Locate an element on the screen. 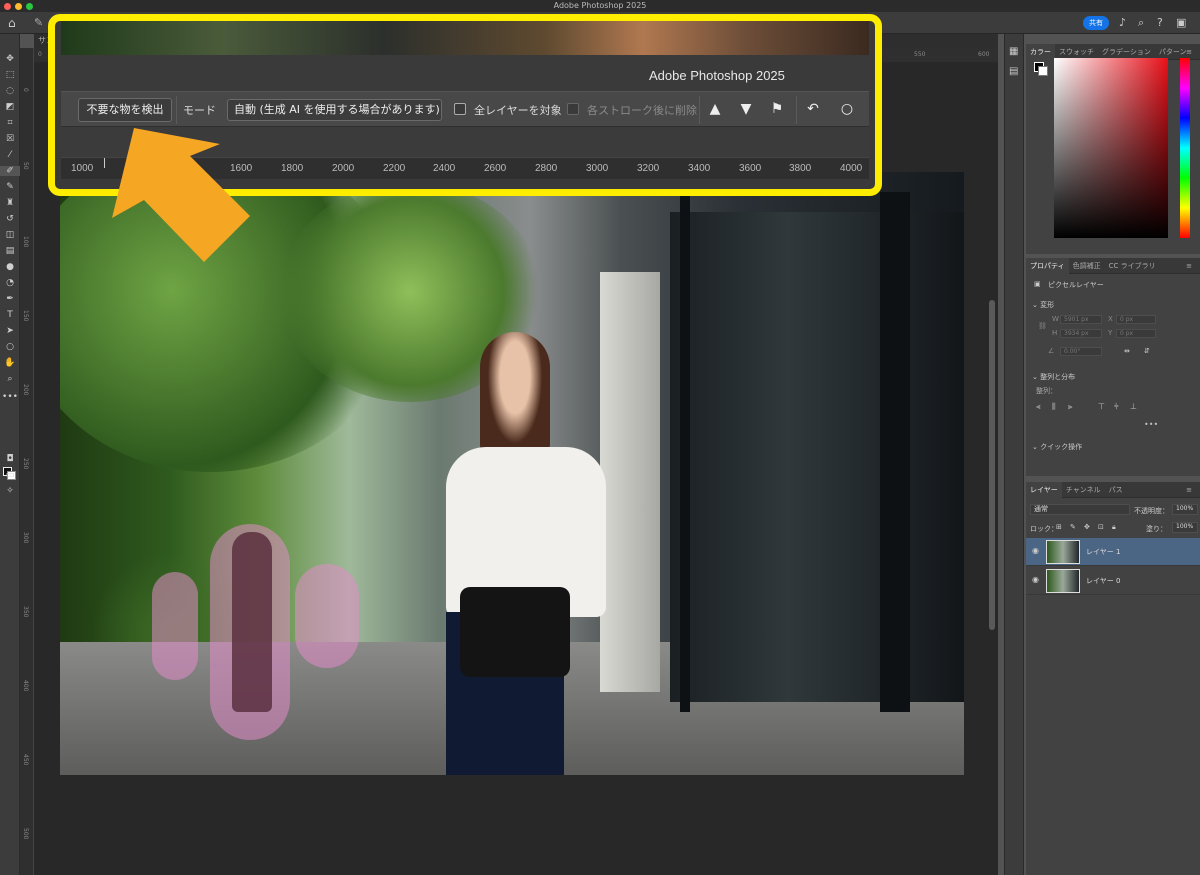  tab-paths: パス is located at coordinates (1116, 490).